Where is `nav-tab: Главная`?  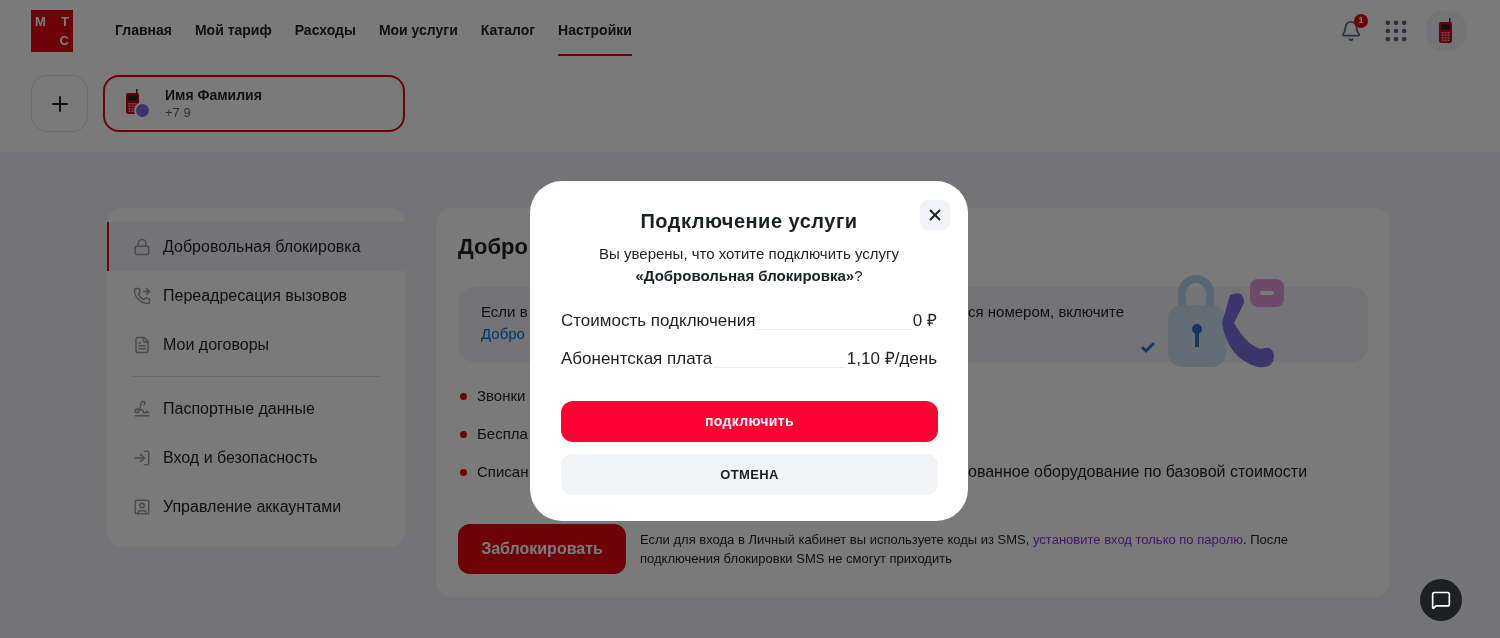 nav-tab: Главная is located at coordinates (143, 31).